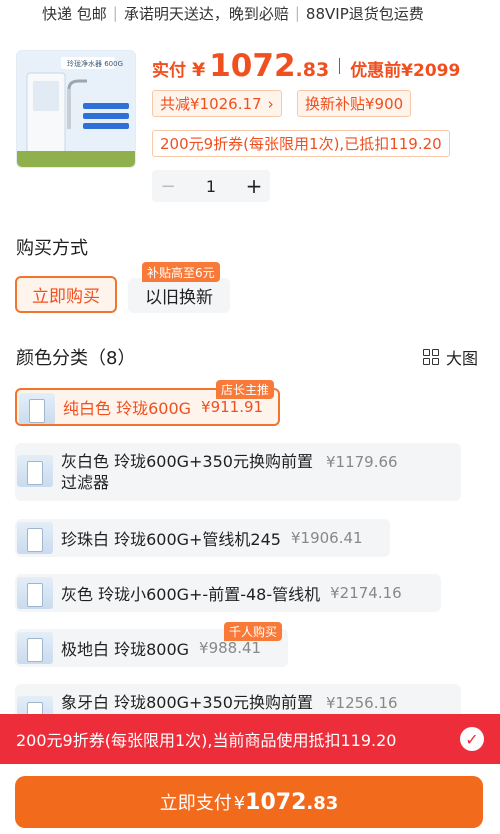 The width and height of the screenshot is (500, 834). Describe the element at coordinates (169, 71) in the screenshot. I see `actual-price-label: 实付` at that location.